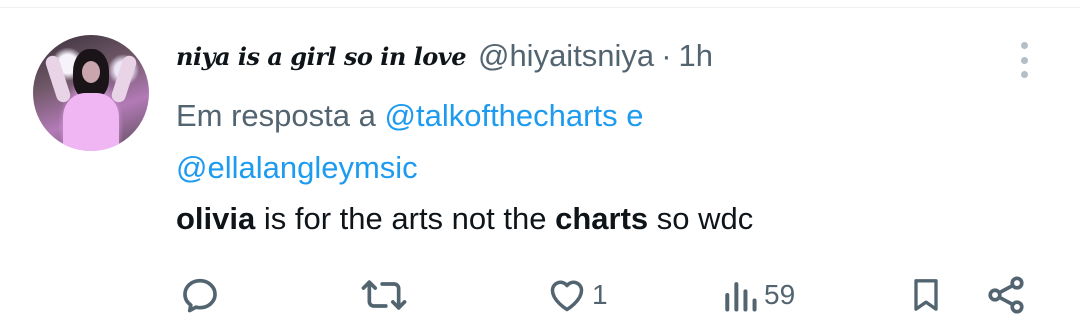 The width and height of the screenshot is (1080, 330). Describe the element at coordinates (321, 56) in the screenshot. I see `display-name: niya is a girl so in love` at that location.